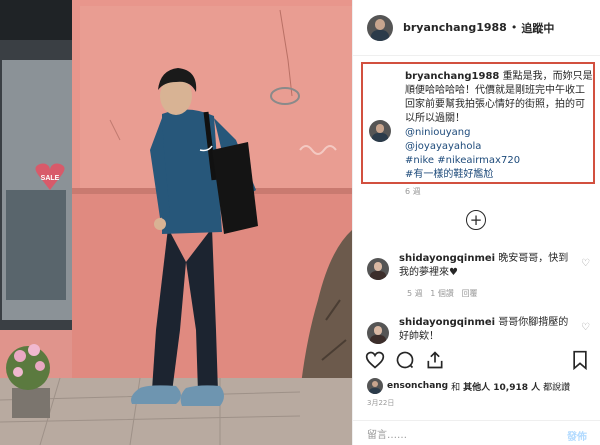  What do you see at coordinates (537, 28) in the screenshot?
I see `follow-button: 追蹤中` at bounding box center [537, 28].